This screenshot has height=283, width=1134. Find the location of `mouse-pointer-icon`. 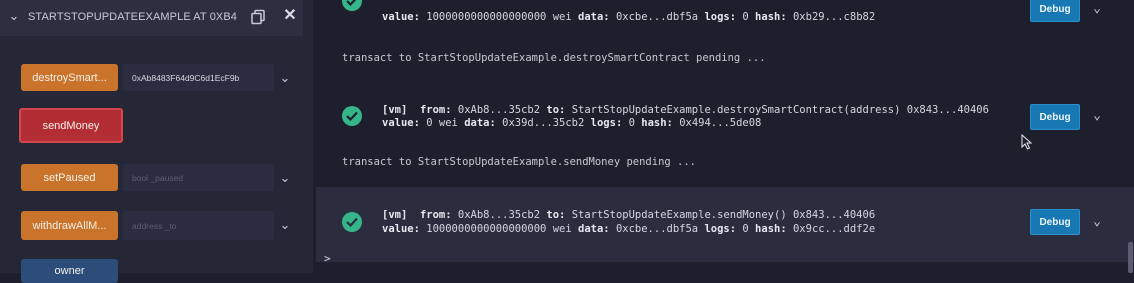

mouse-pointer-icon is located at coordinates (1027, 142).